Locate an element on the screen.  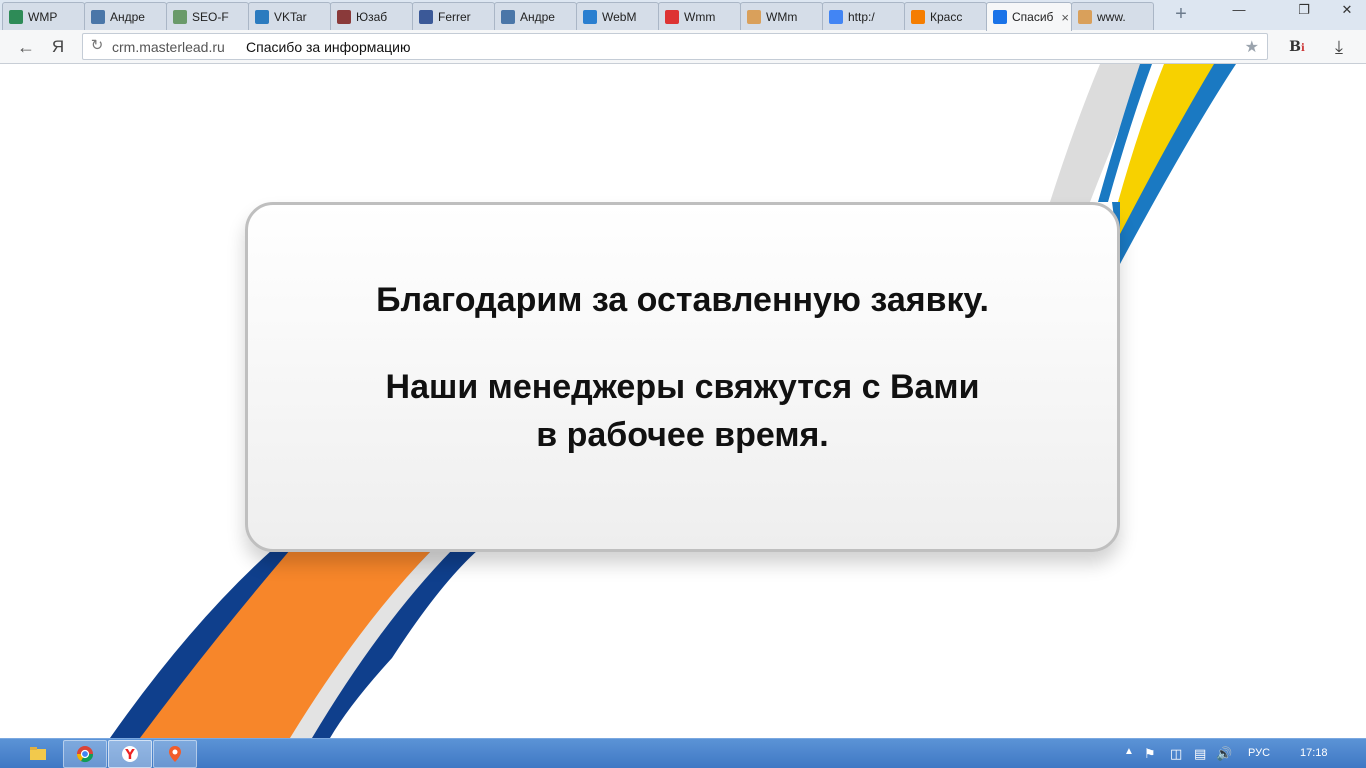
tab-title: Юзаб is located at coordinates (372, 16).